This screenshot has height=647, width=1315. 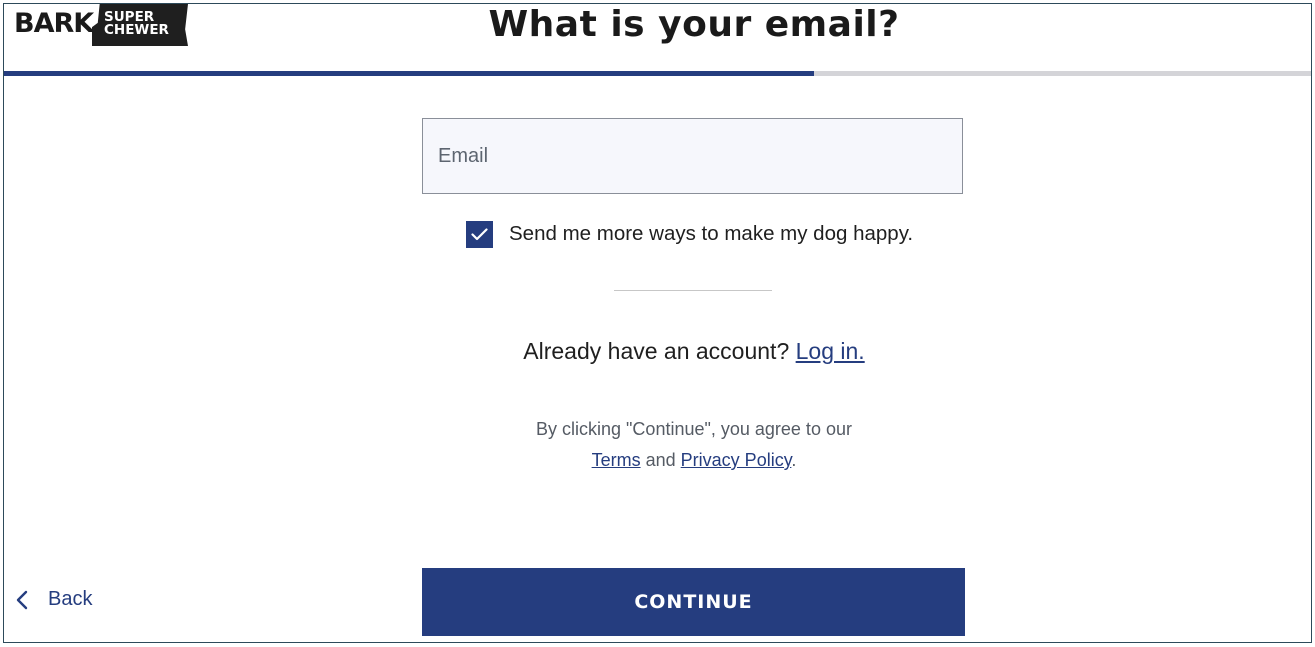 What do you see at coordinates (692, 156) in the screenshot?
I see `email-field` at bounding box center [692, 156].